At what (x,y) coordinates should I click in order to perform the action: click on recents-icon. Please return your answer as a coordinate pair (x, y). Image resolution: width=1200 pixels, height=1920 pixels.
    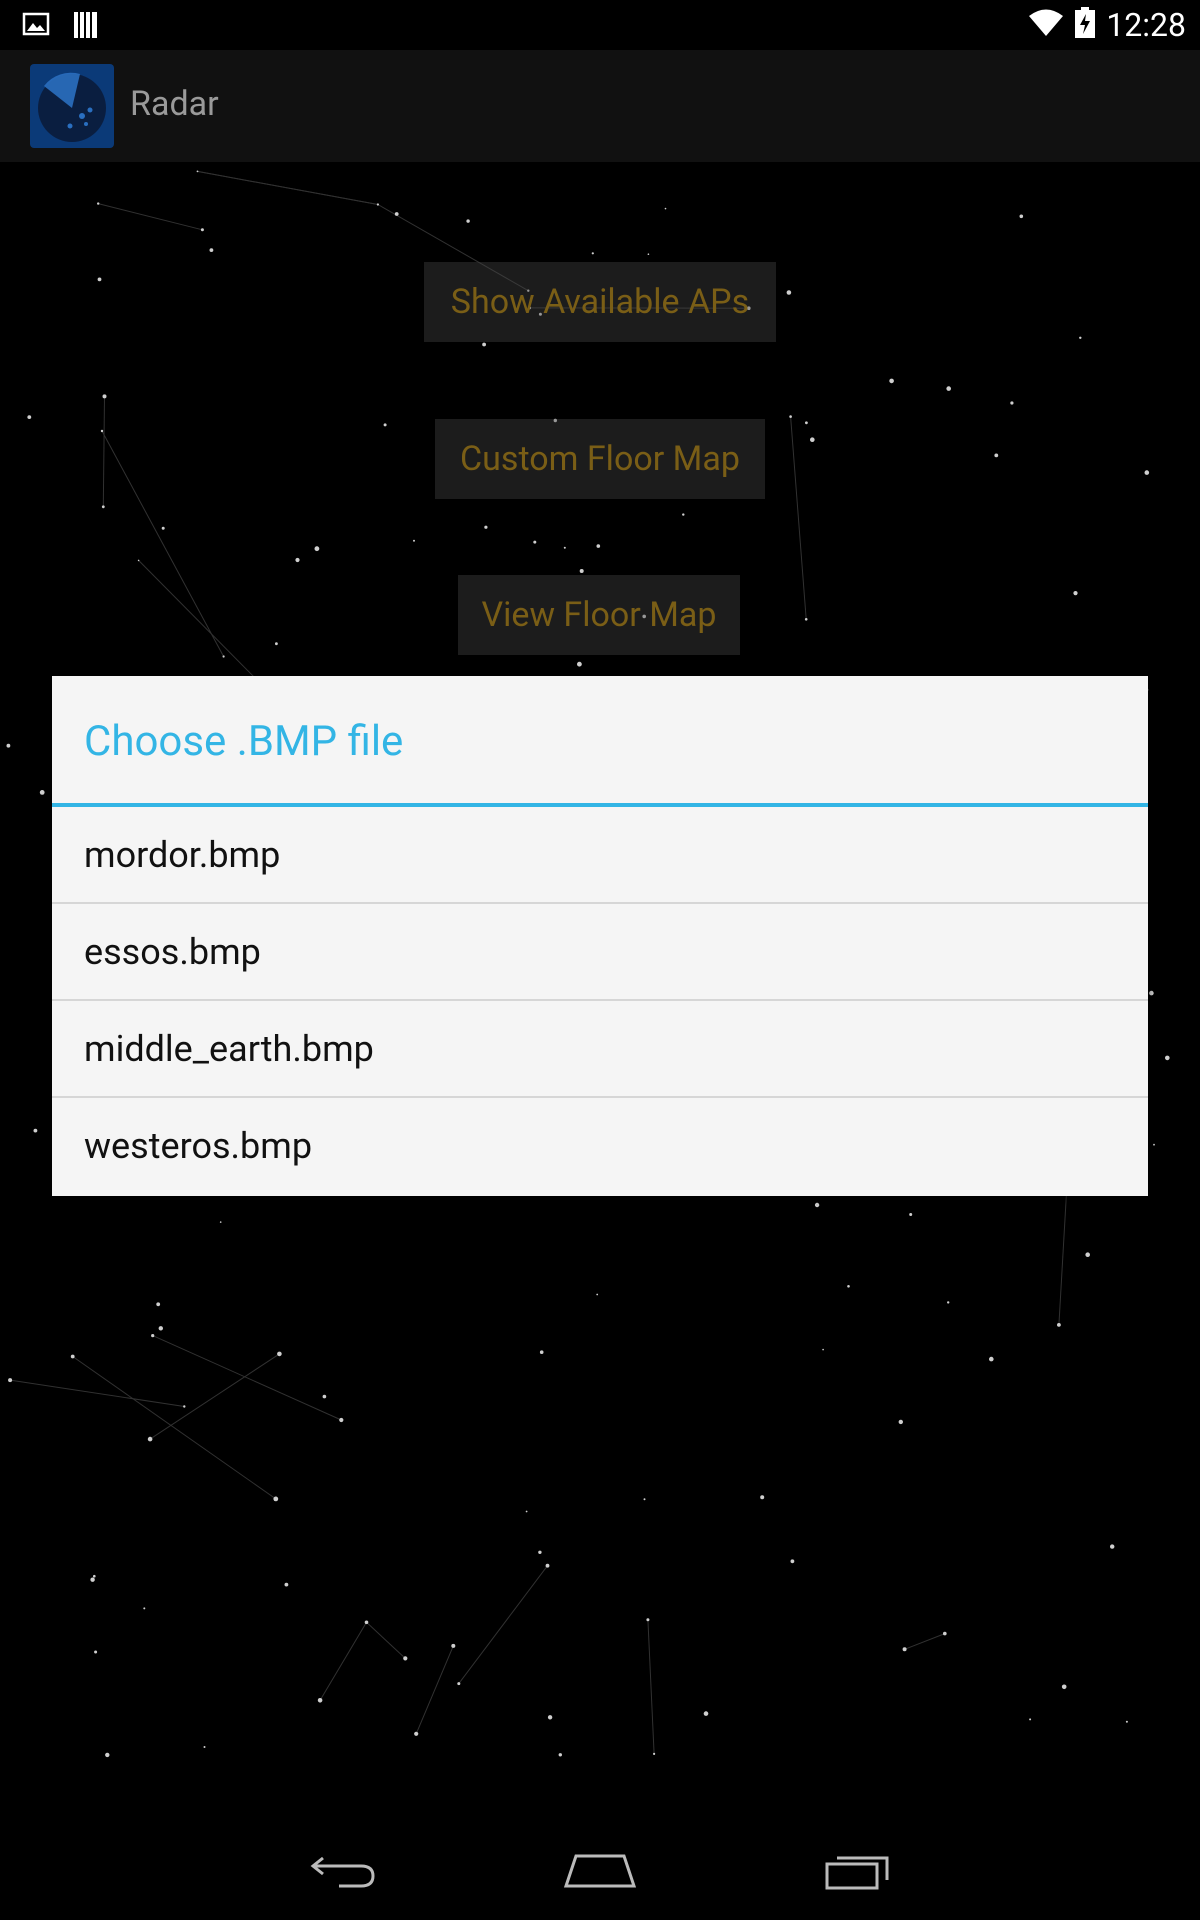
    Looking at the image, I should click on (858, 1872).